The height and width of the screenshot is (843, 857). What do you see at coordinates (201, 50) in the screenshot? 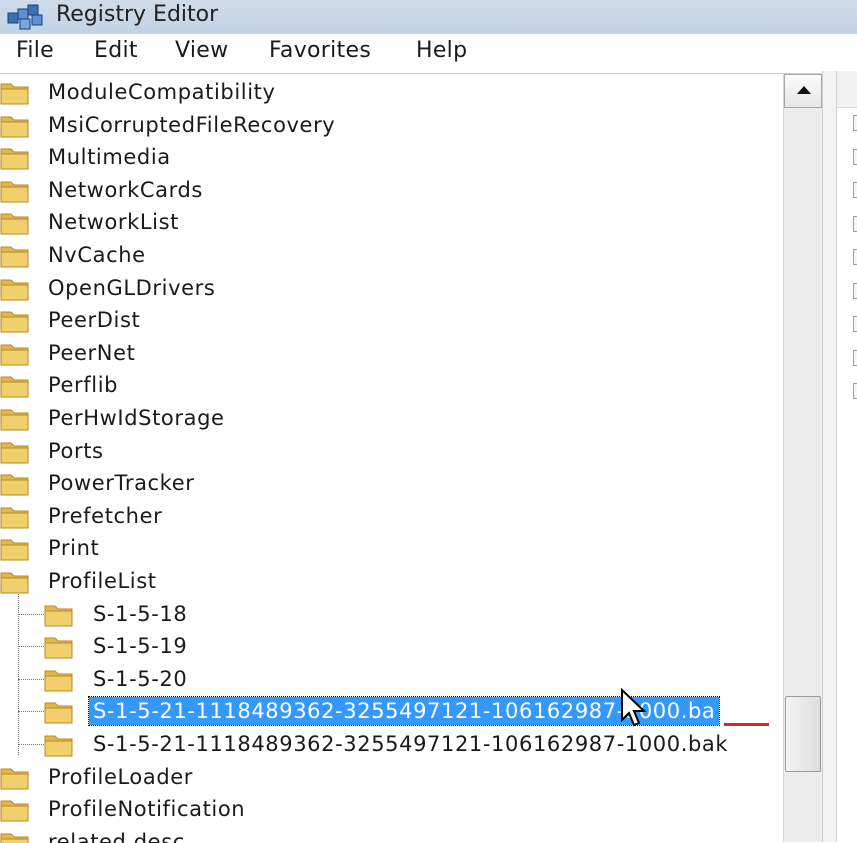
I see `menu-view: View` at bounding box center [201, 50].